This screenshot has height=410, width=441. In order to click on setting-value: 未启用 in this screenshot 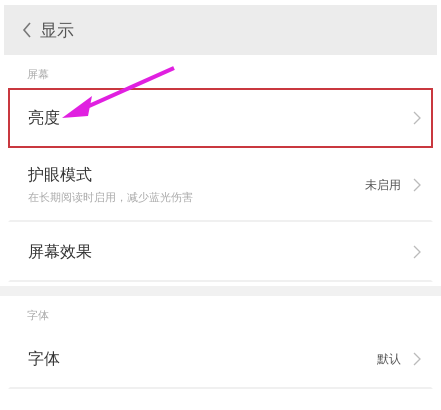, I will do `click(383, 185)`.